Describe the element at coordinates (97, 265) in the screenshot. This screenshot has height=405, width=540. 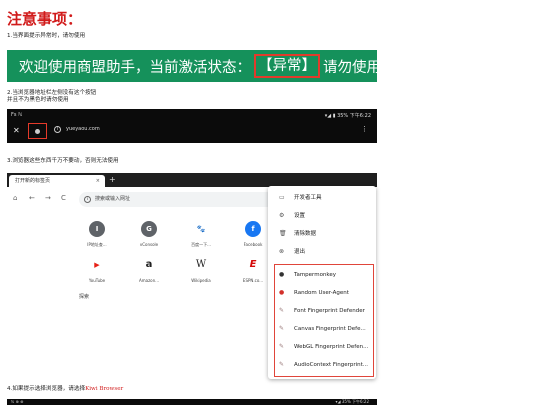
I see `youtube-icon: ▶` at that location.